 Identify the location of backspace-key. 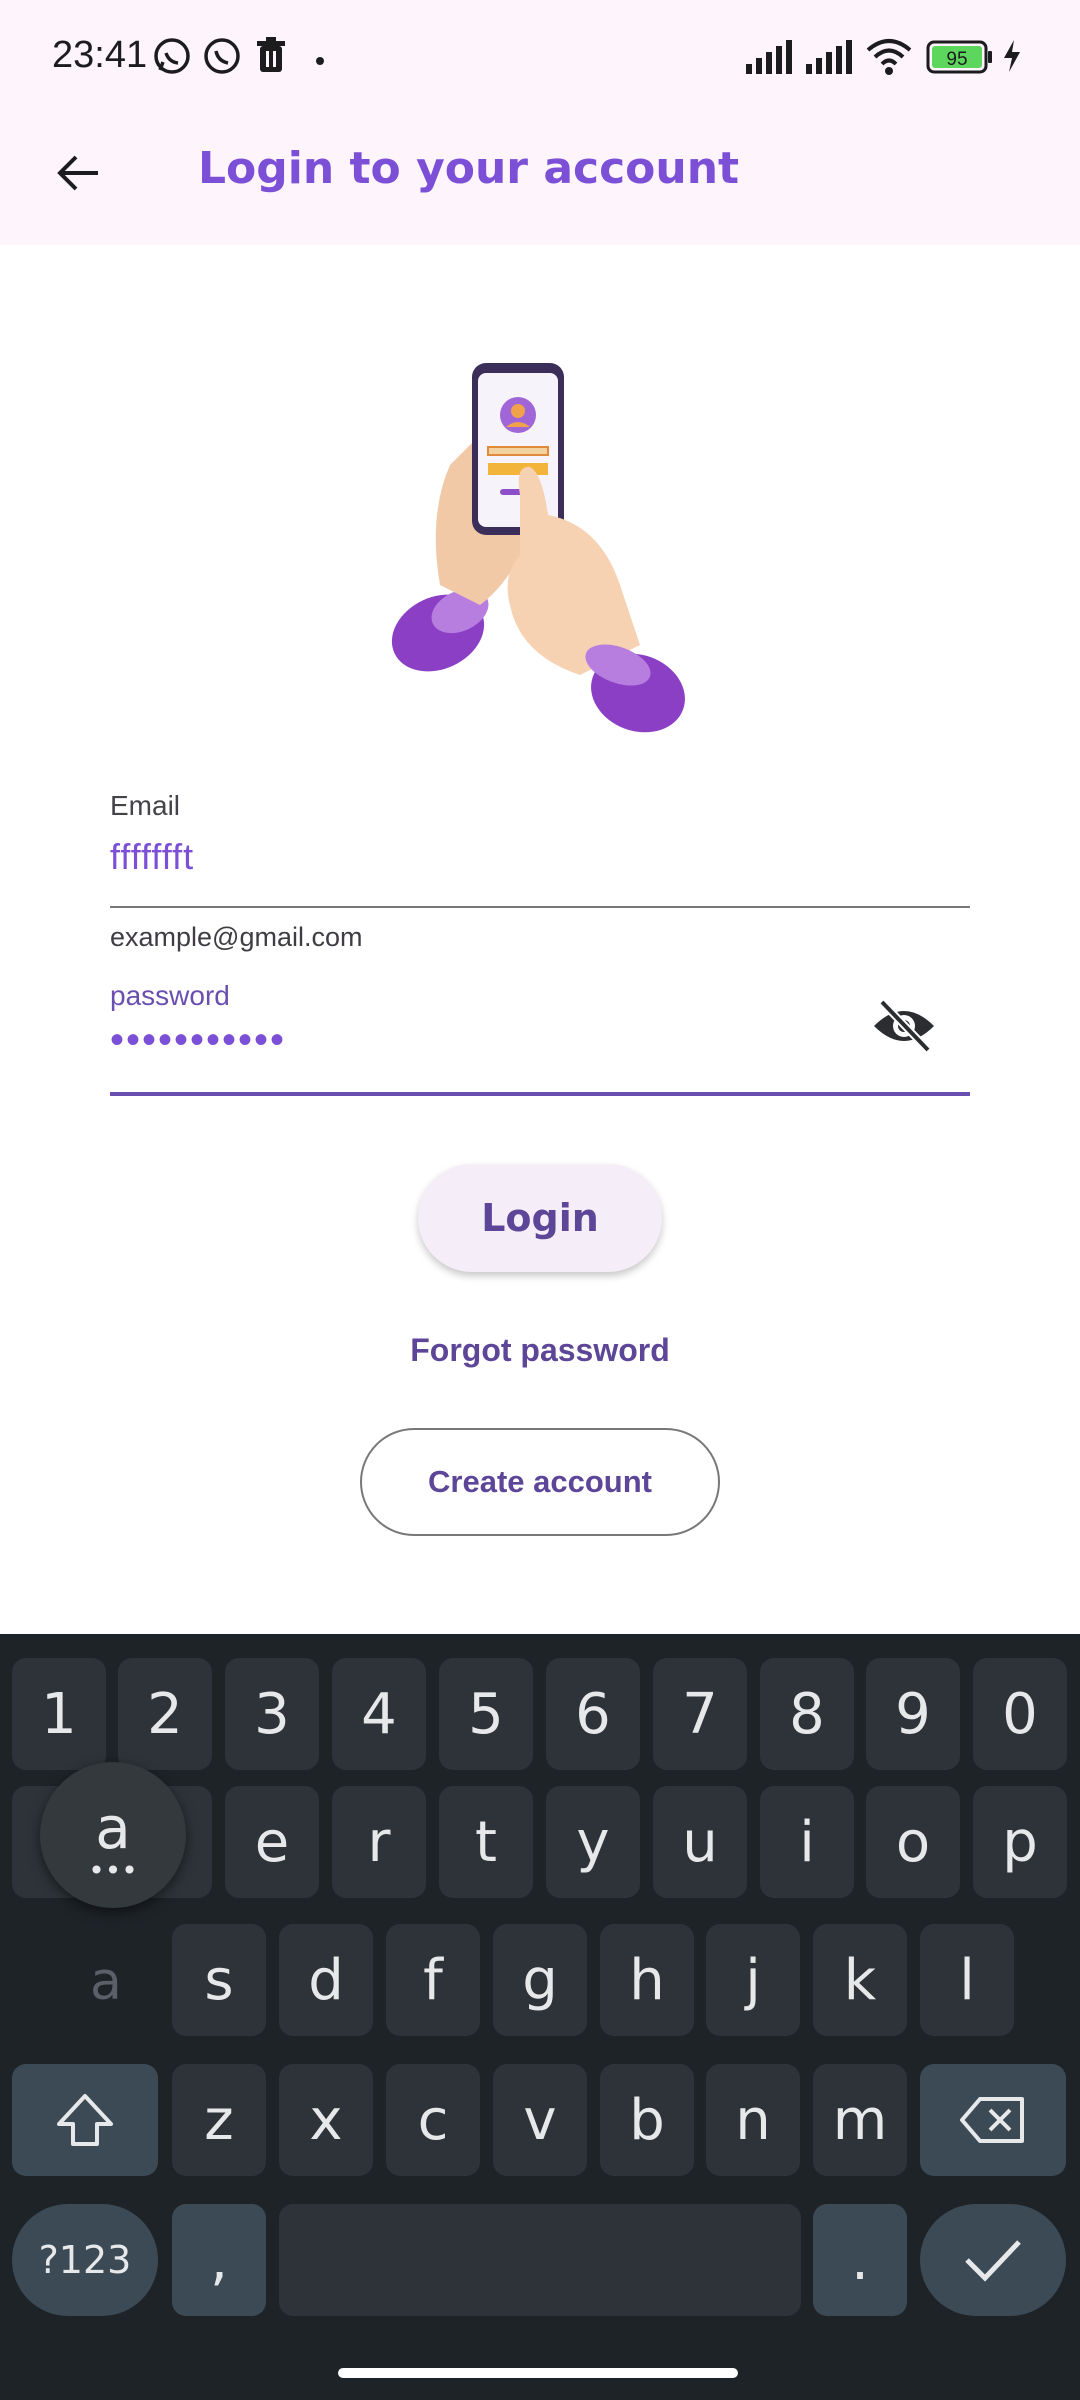
(993, 2120).